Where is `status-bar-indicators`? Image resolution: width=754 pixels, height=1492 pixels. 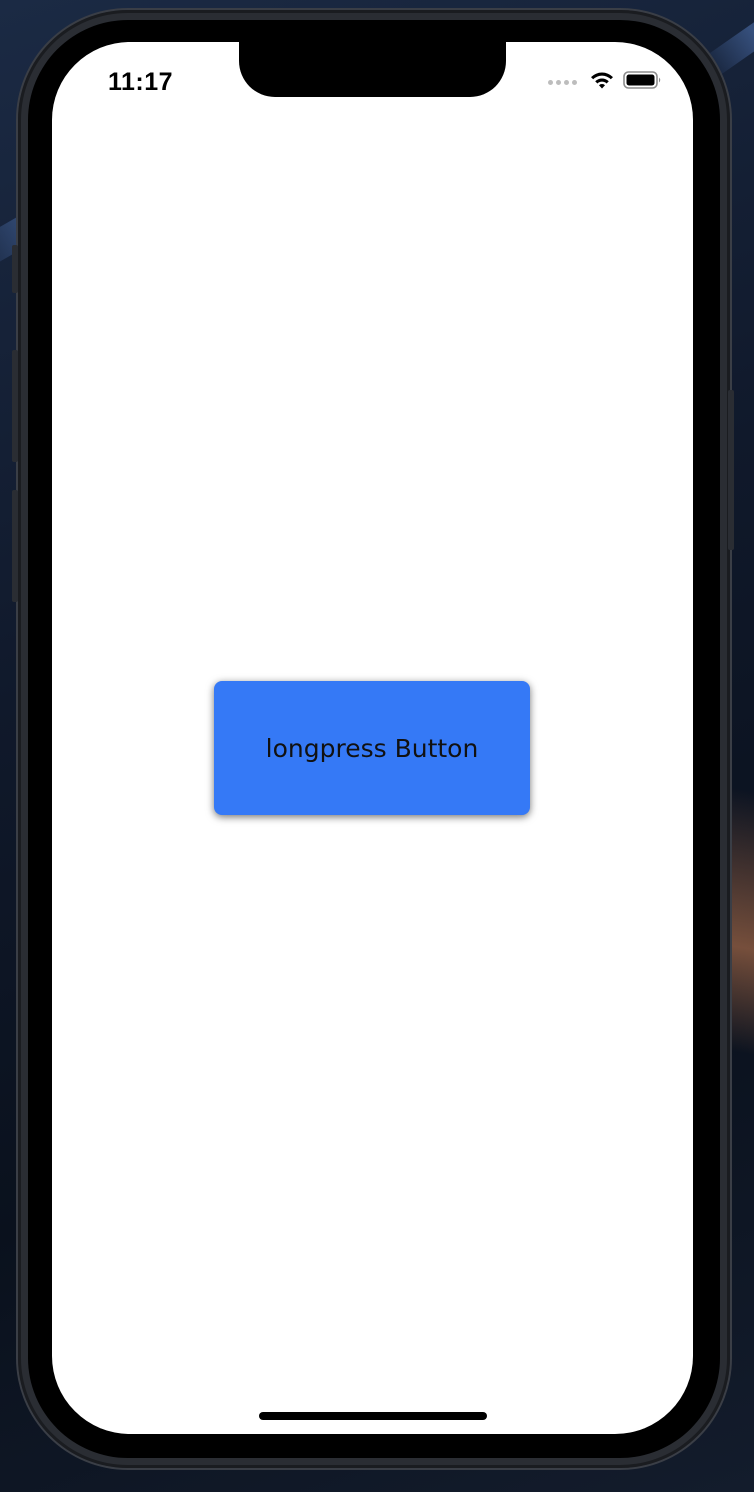
status-bar-indicators is located at coordinates (605, 82).